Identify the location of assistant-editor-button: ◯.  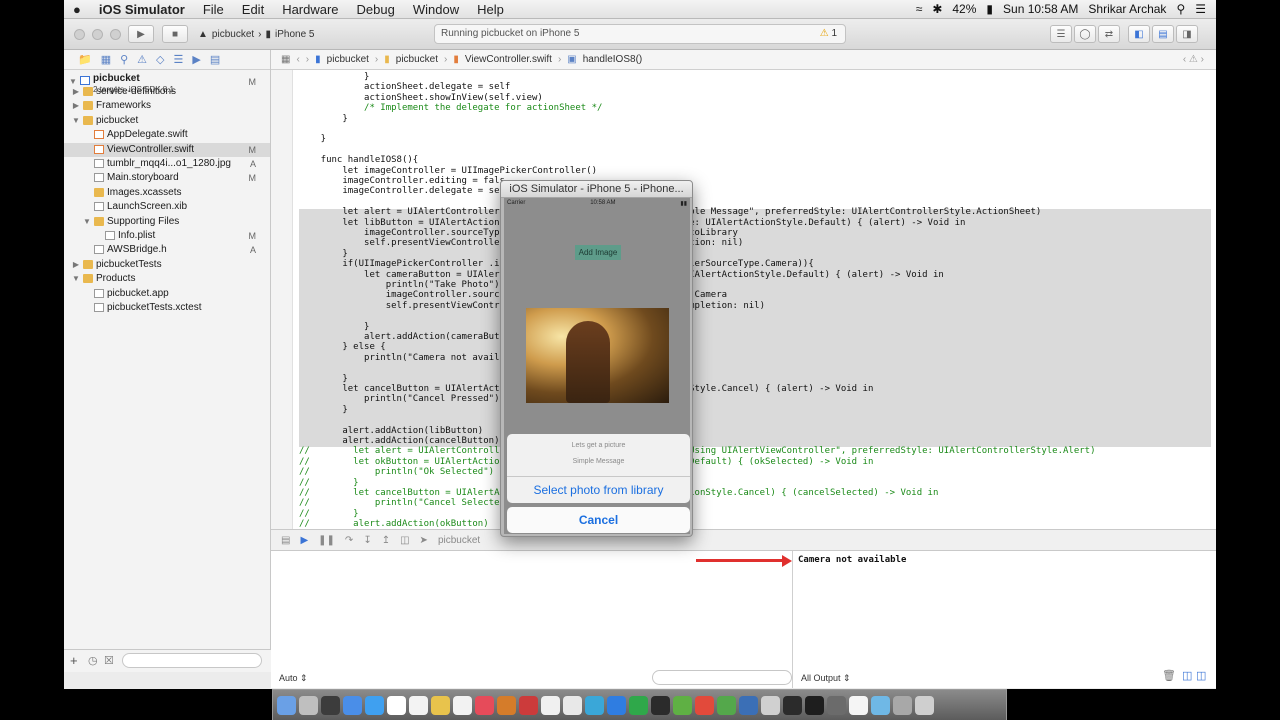
(1085, 34).